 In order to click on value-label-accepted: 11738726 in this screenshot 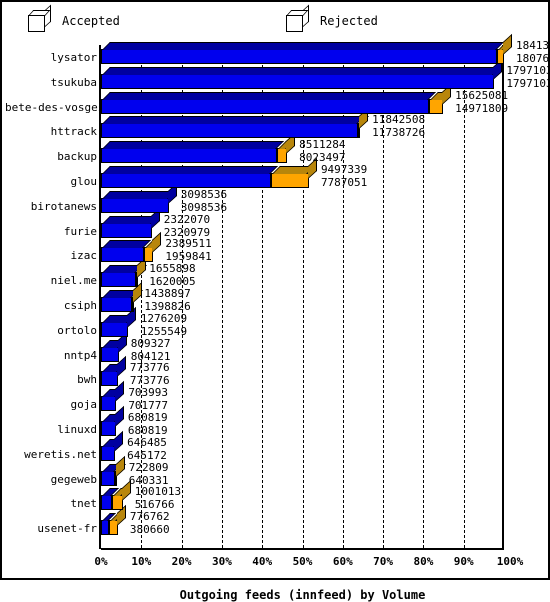, I will do `click(399, 133)`.